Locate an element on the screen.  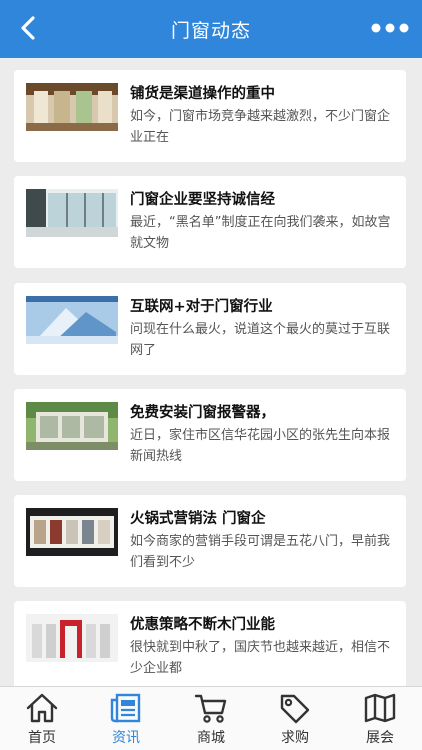
article-title: 免费安装门窗报警器， is located at coordinates (202, 413).